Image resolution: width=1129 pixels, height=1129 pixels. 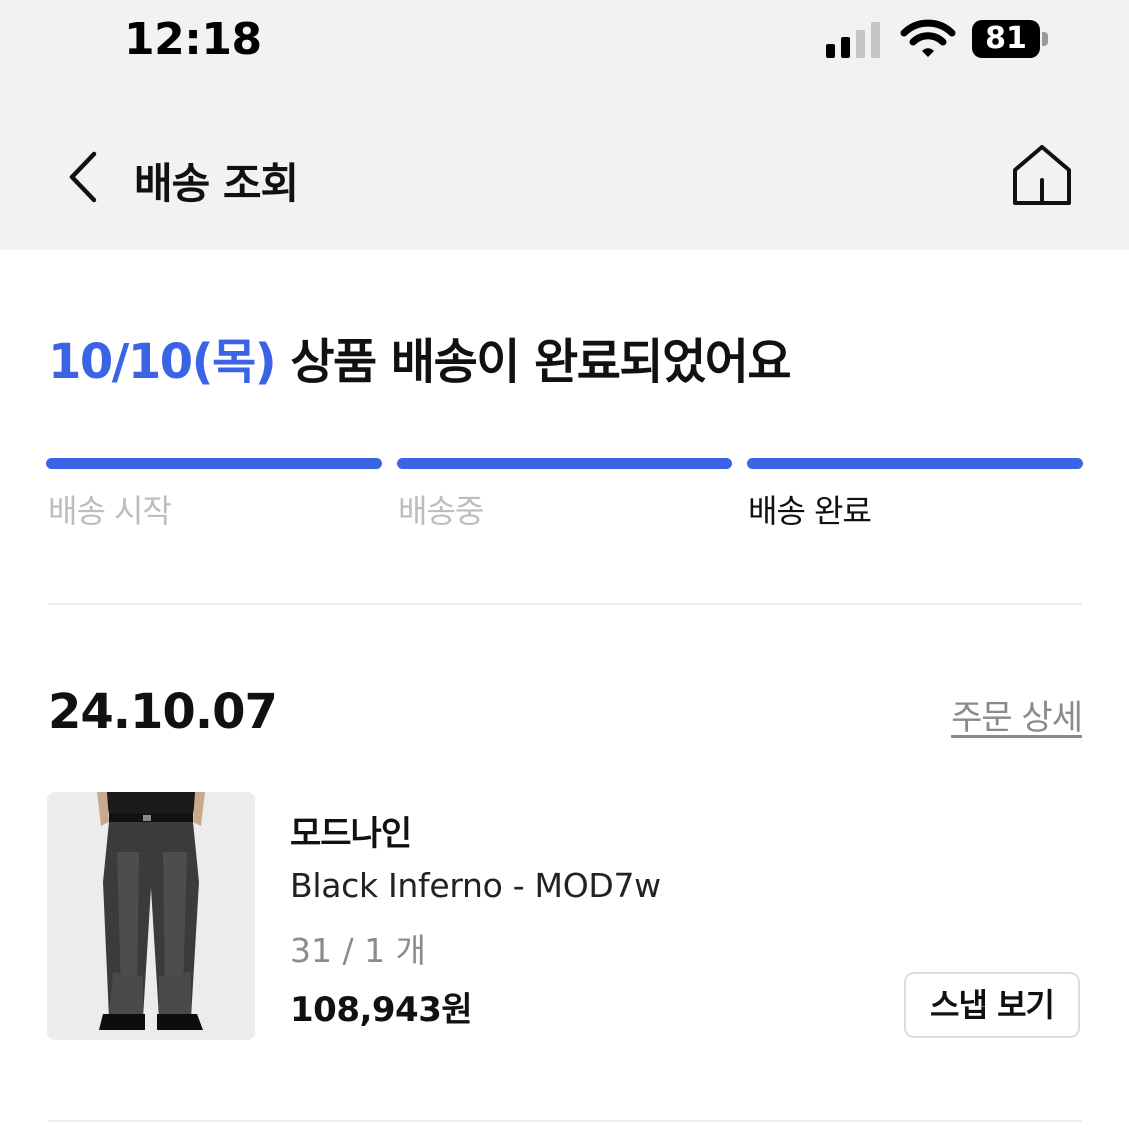 What do you see at coordinates (216, 183) in the screenshot?
I see `page-title: 배송 조회` at bounding box center [216, 183].